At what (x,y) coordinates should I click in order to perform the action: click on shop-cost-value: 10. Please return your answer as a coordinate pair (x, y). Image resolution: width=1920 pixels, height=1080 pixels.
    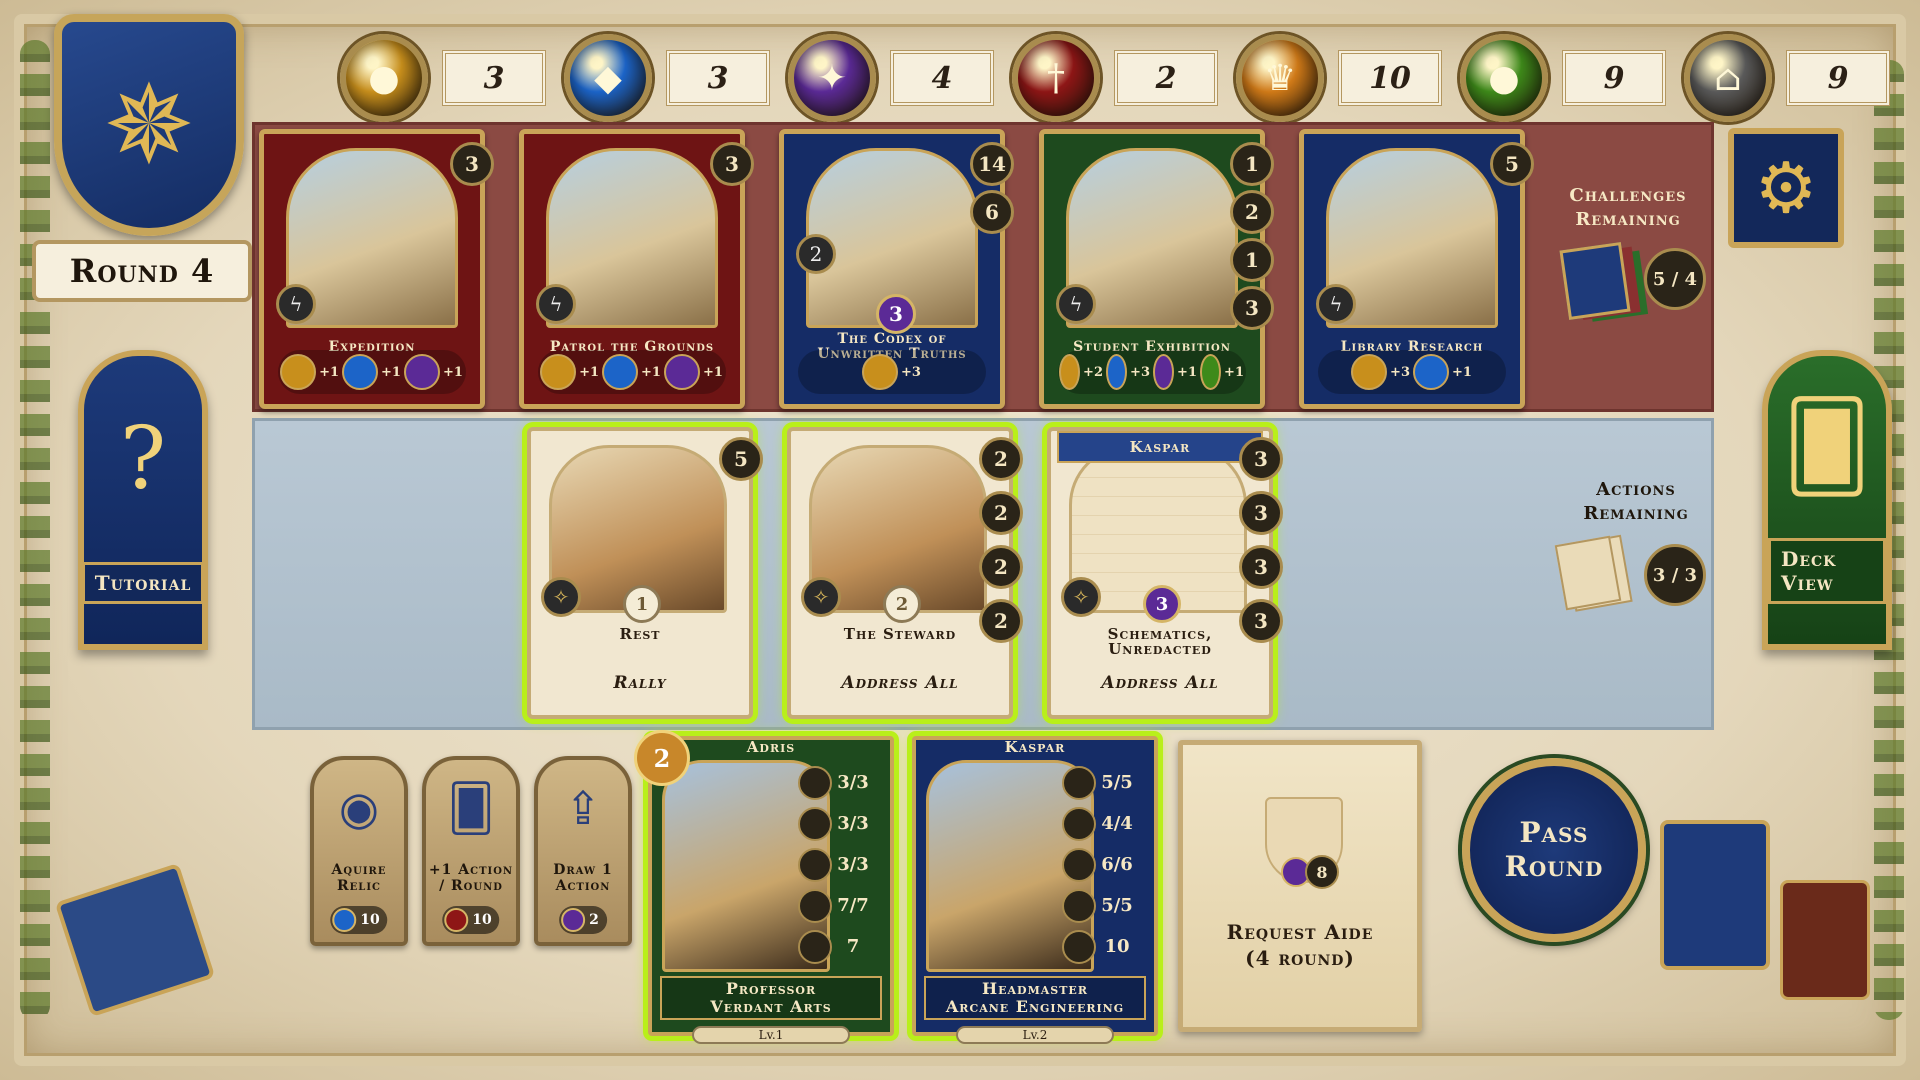
    Looking at the image, I should click on (370, 920).